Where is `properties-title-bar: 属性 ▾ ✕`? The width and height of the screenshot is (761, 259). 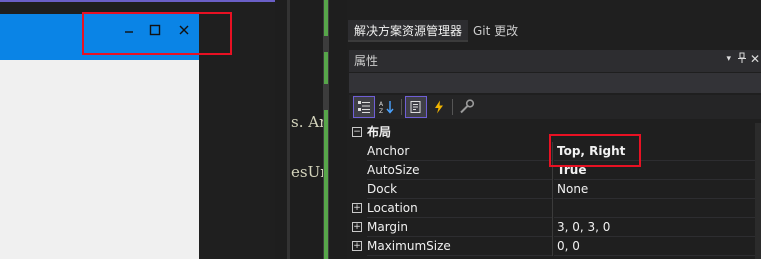
properties-title-bar: 属性 ▾ ✕ is located at coordinates (555, 61).